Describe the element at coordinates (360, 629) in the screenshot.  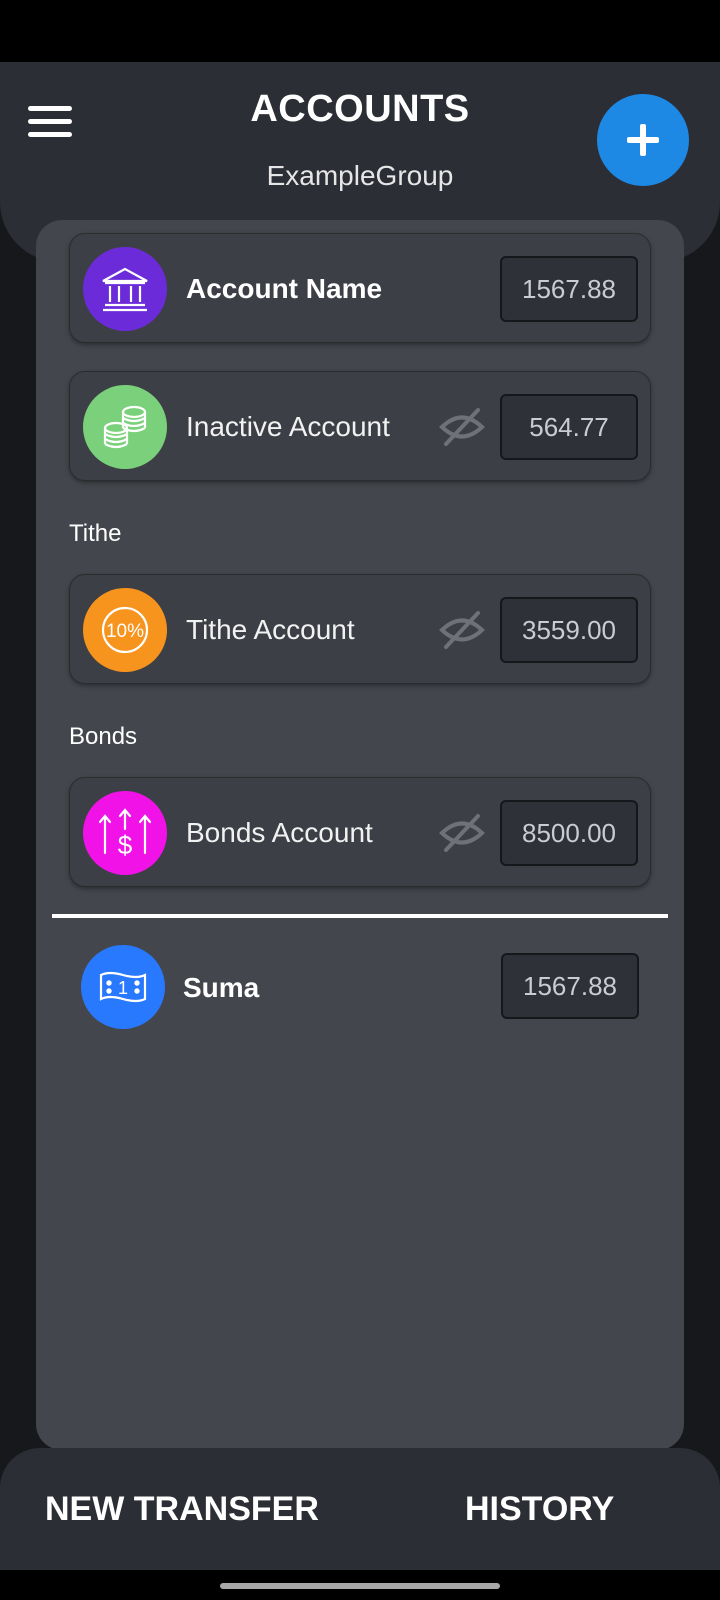
I see `account-card-tithe-account: 10% Tithe Account 3559.00` at that location.